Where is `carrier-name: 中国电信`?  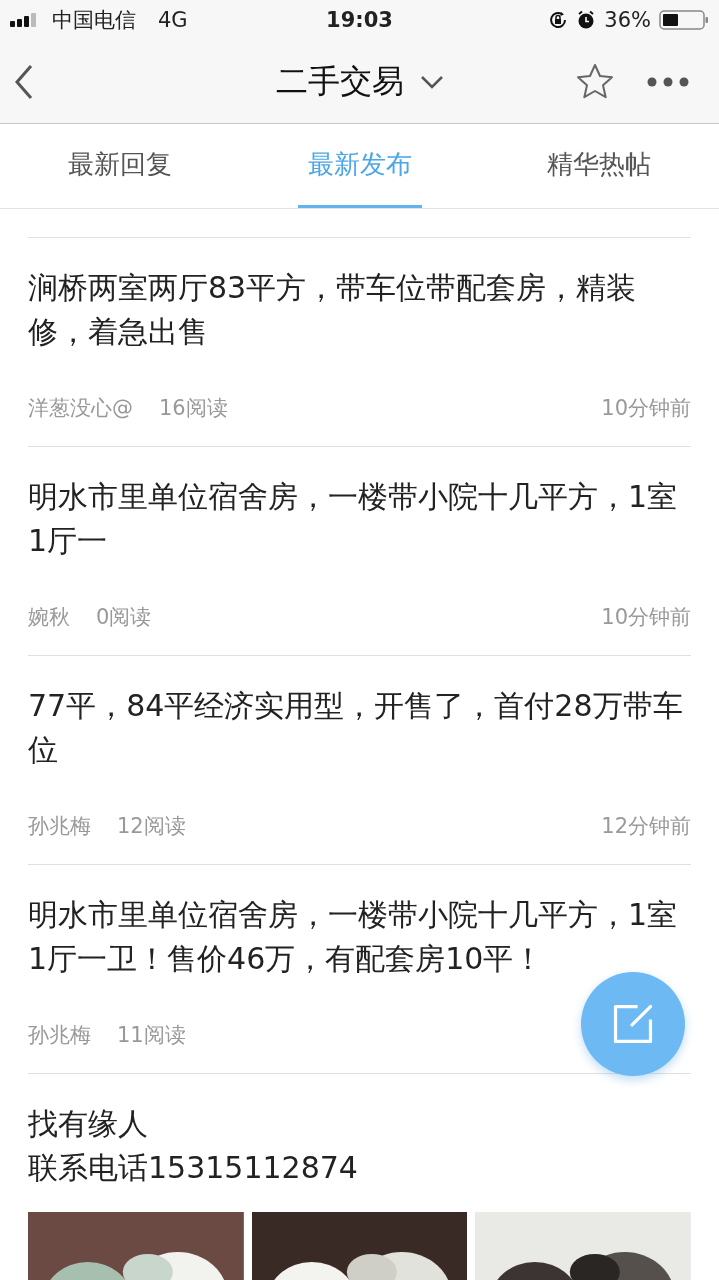
carrier-name: 中国电信 is located at coordinates (94, 20).